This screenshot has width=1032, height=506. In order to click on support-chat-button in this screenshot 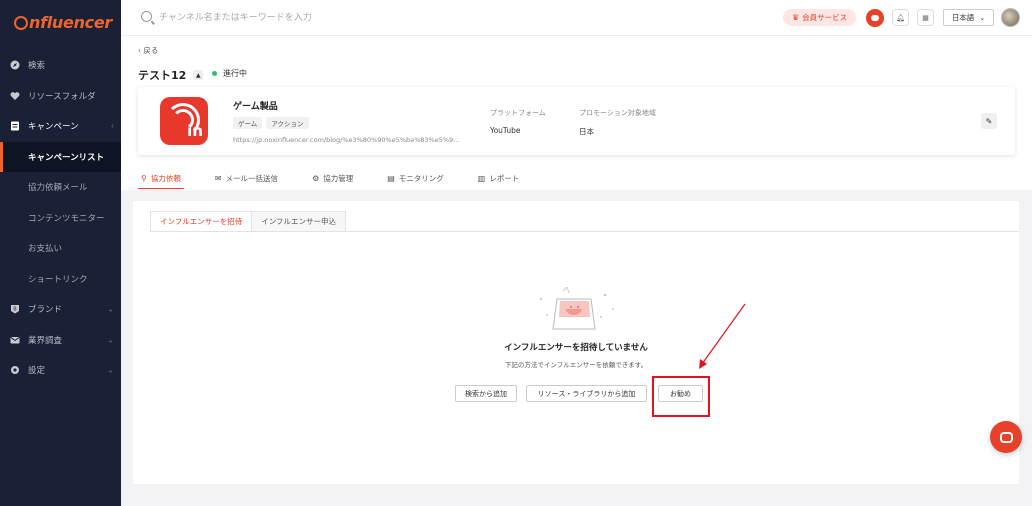, I will do `click(1006, 437)`.